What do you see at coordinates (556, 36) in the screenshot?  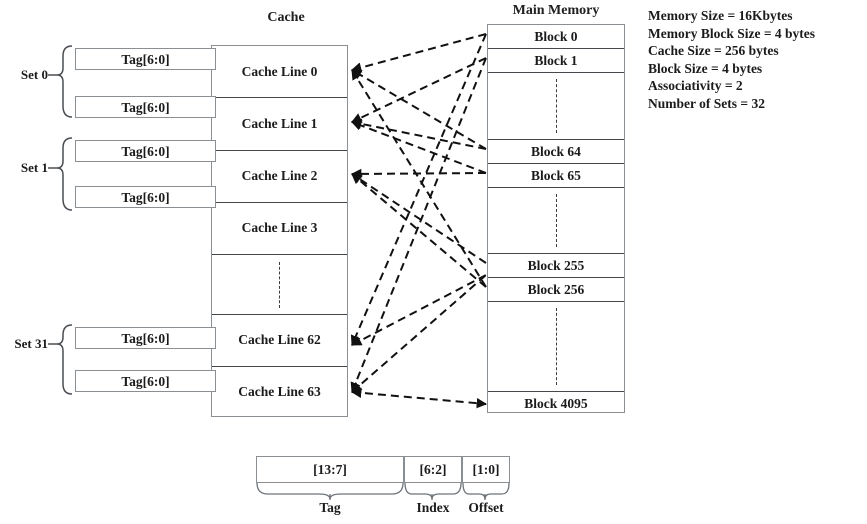 I see `memory-block-label: Block 0` at bounding box center [556, 36].